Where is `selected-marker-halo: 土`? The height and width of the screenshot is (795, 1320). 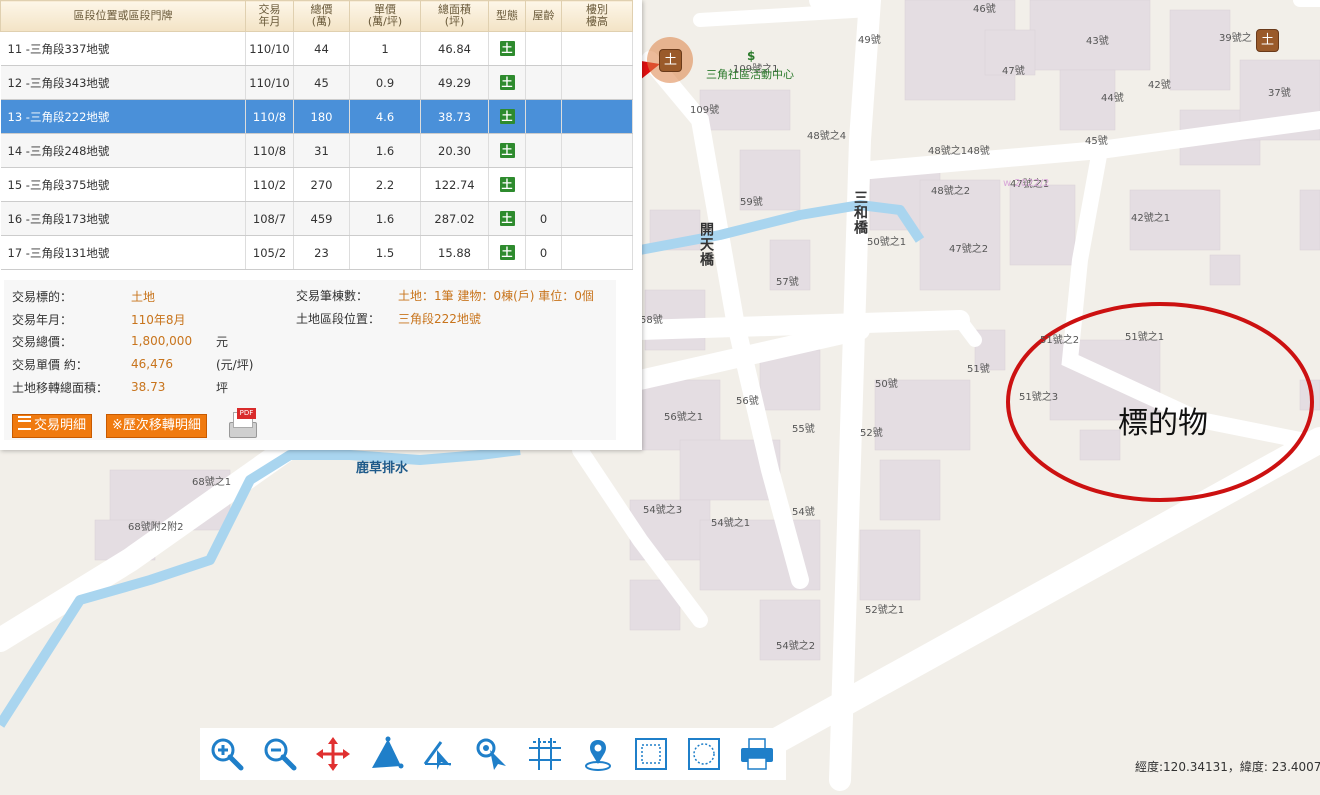
selected-marker-halo: 土 is located at coordinates (670, 60).